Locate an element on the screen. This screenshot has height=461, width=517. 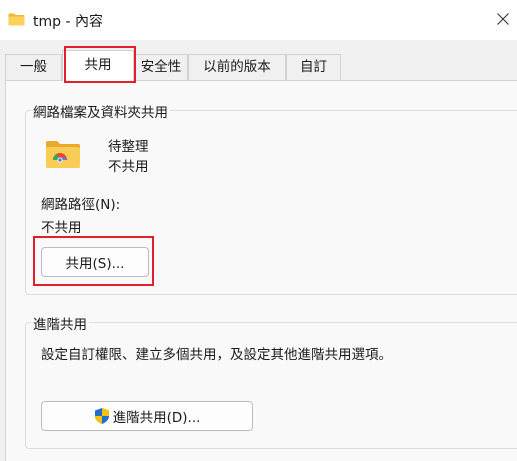
window-title: tmp - 內容 is located at coordinates (68, 22).